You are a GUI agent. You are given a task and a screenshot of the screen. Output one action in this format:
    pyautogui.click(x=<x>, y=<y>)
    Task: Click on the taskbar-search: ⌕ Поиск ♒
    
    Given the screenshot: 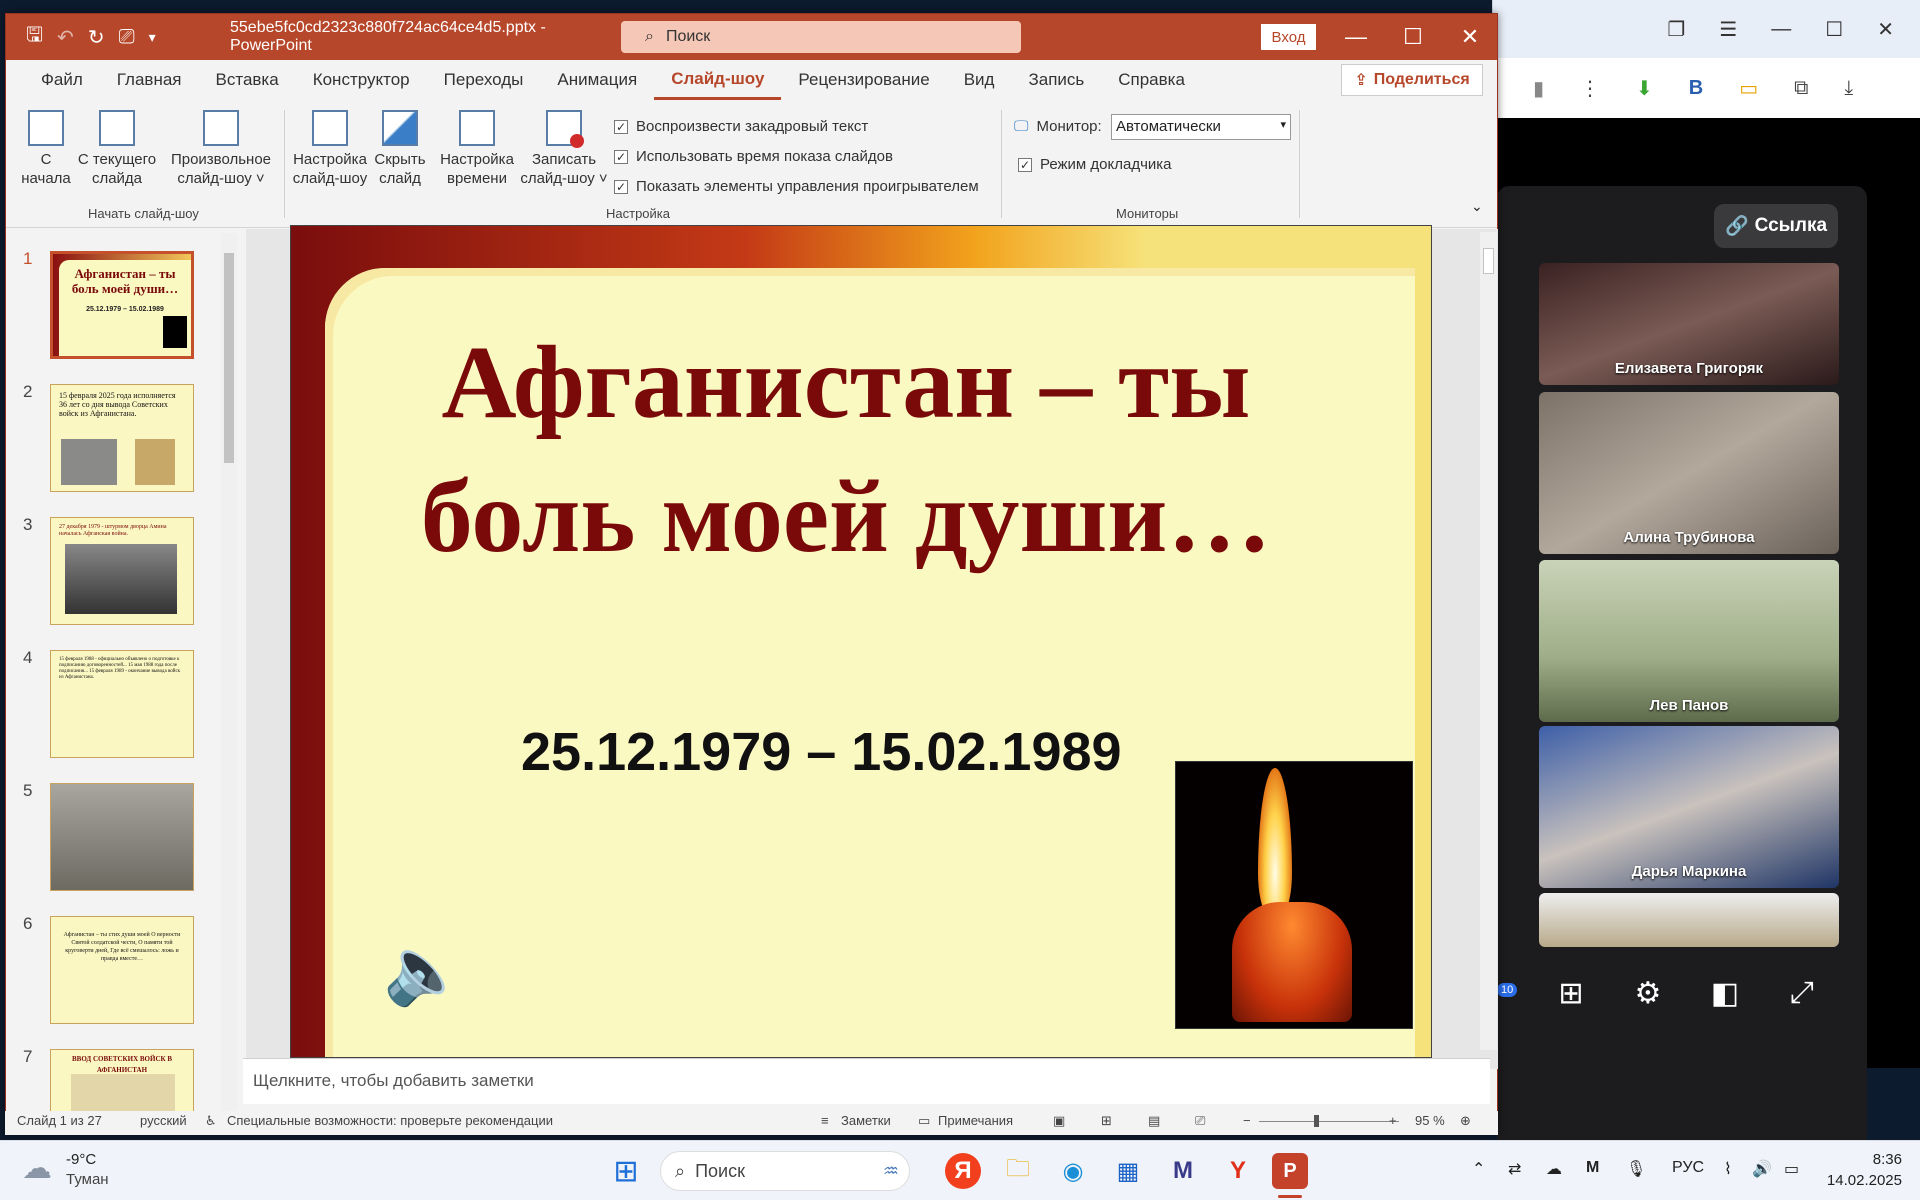 What is the action you would take?
    pyautogui.click(x=785, y=1171)
    